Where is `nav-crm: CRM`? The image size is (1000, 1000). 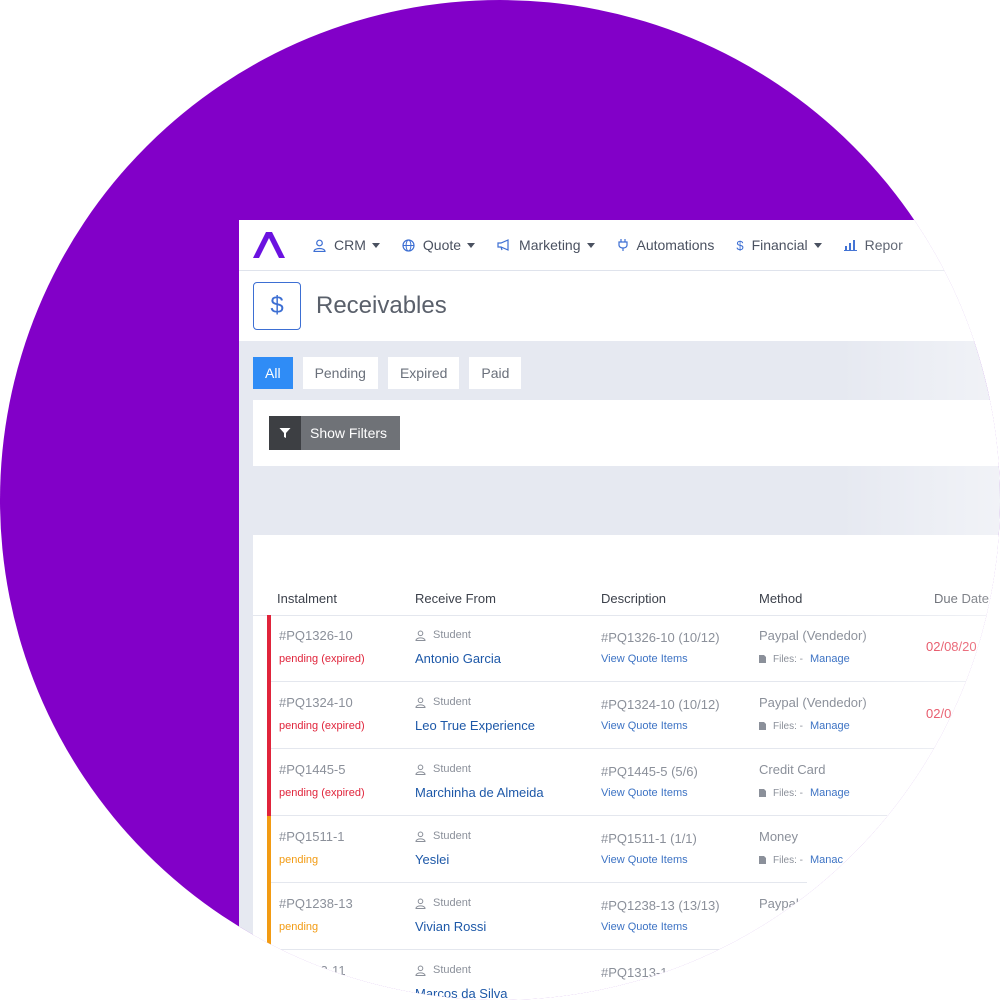 nav-crm: CRM is located at coordinates (346, 245).